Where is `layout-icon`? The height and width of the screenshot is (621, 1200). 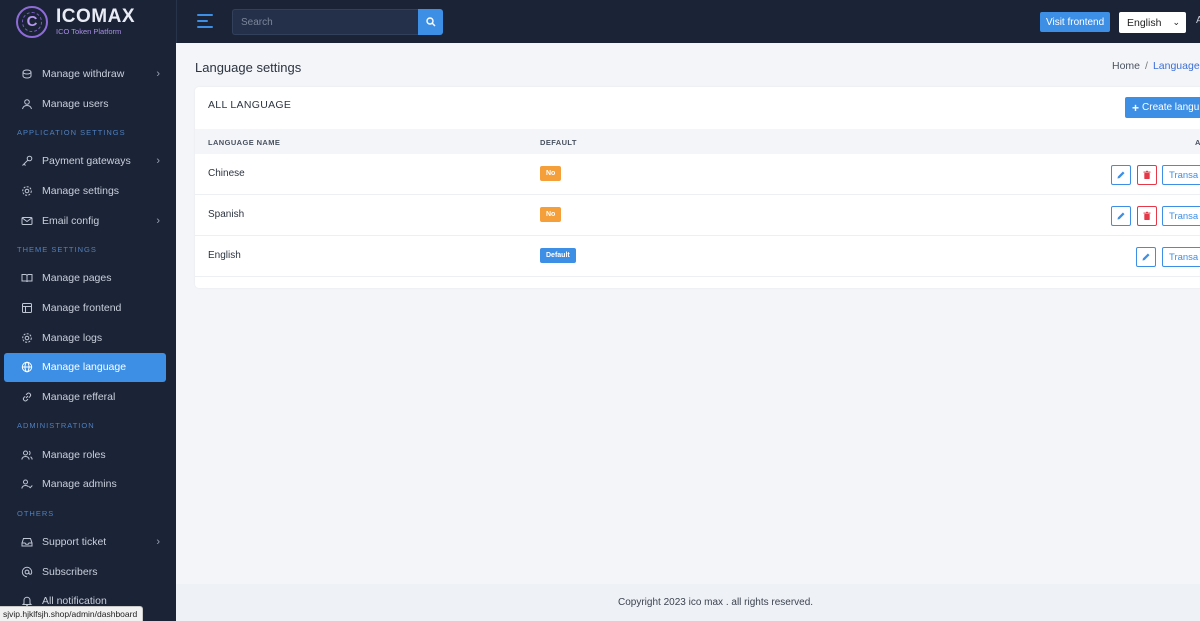
layout-icon is located at coordinates (27, 308).